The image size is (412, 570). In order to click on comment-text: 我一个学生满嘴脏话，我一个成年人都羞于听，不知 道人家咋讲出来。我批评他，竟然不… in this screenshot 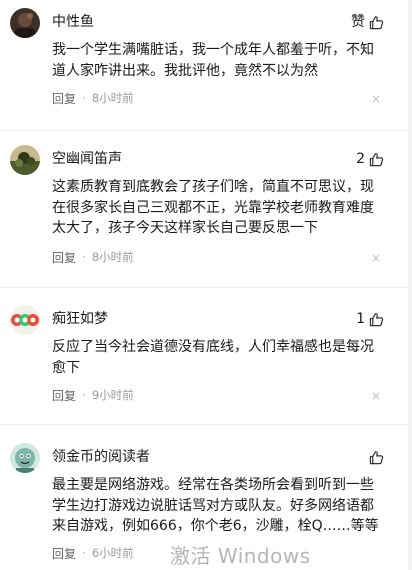, I will do `click(213, 60)`.